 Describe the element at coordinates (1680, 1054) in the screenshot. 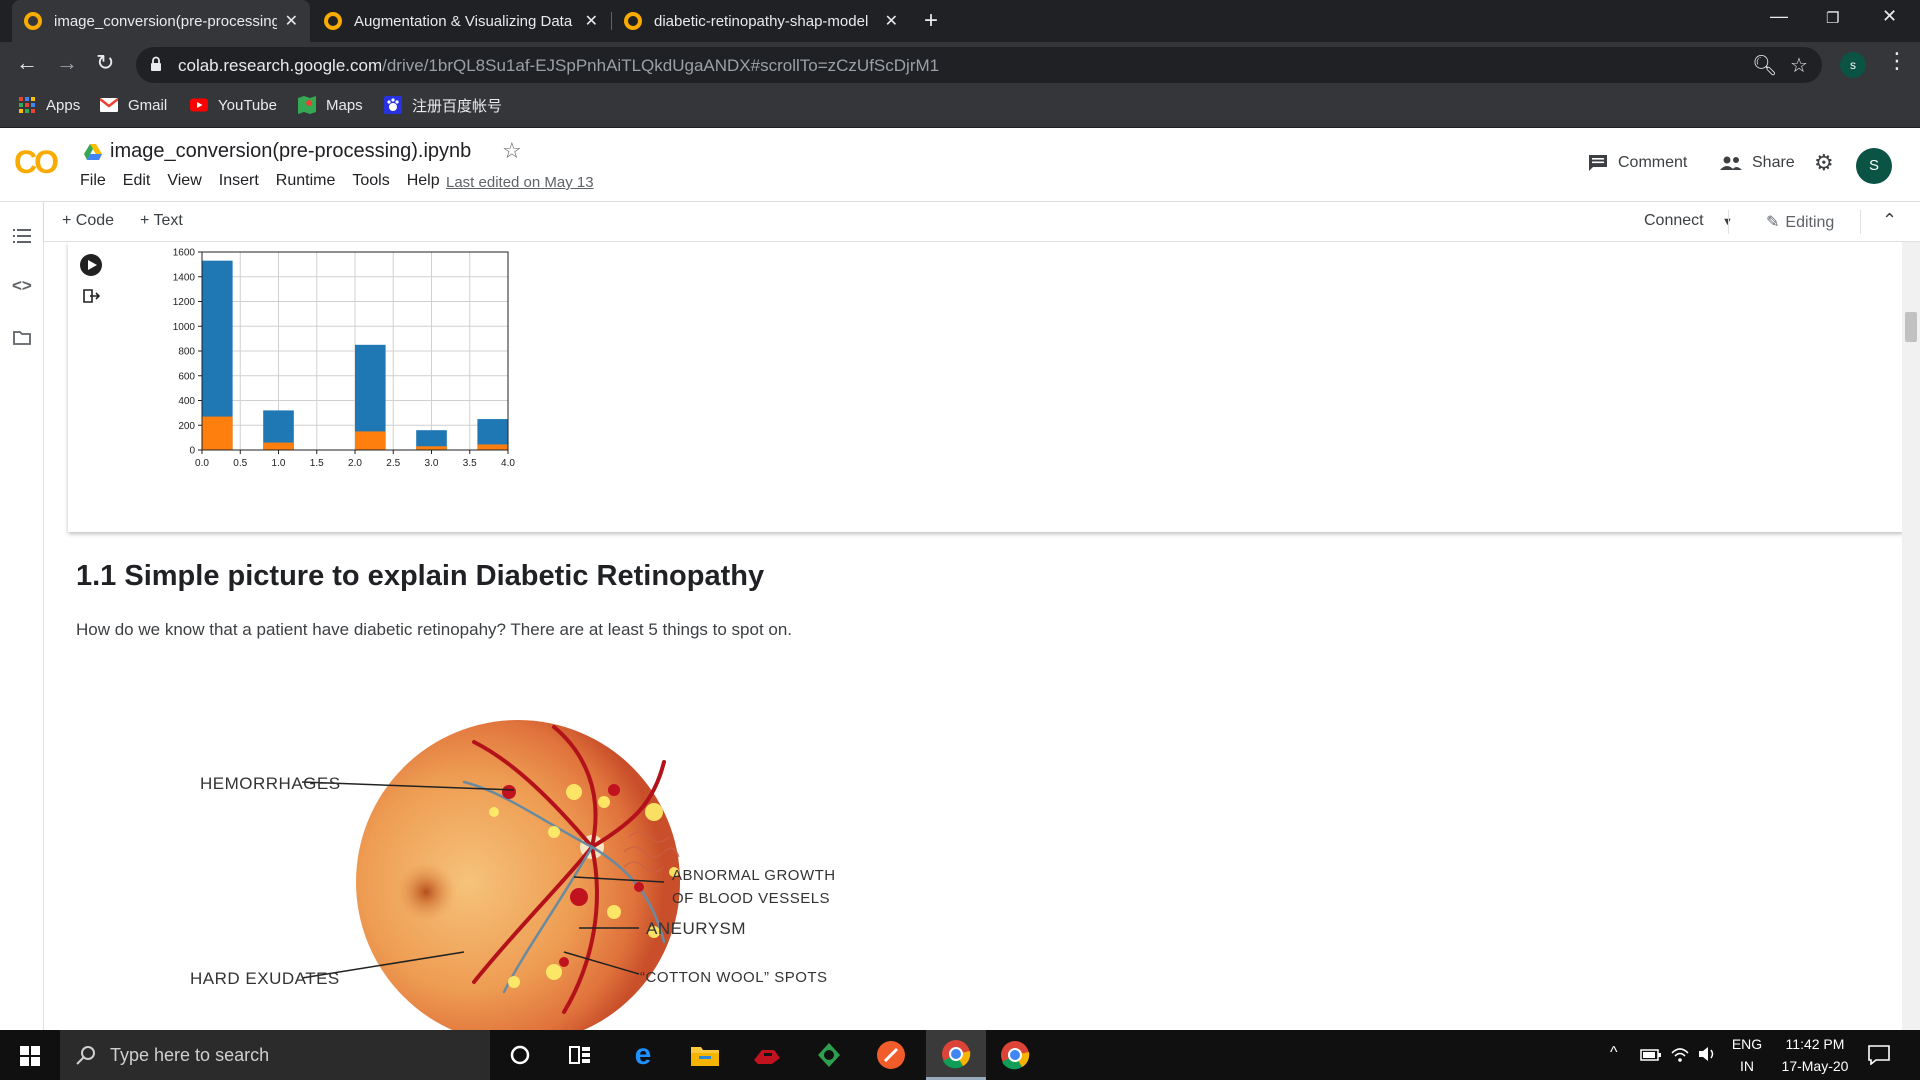

I see `wifi-icon` at that location.